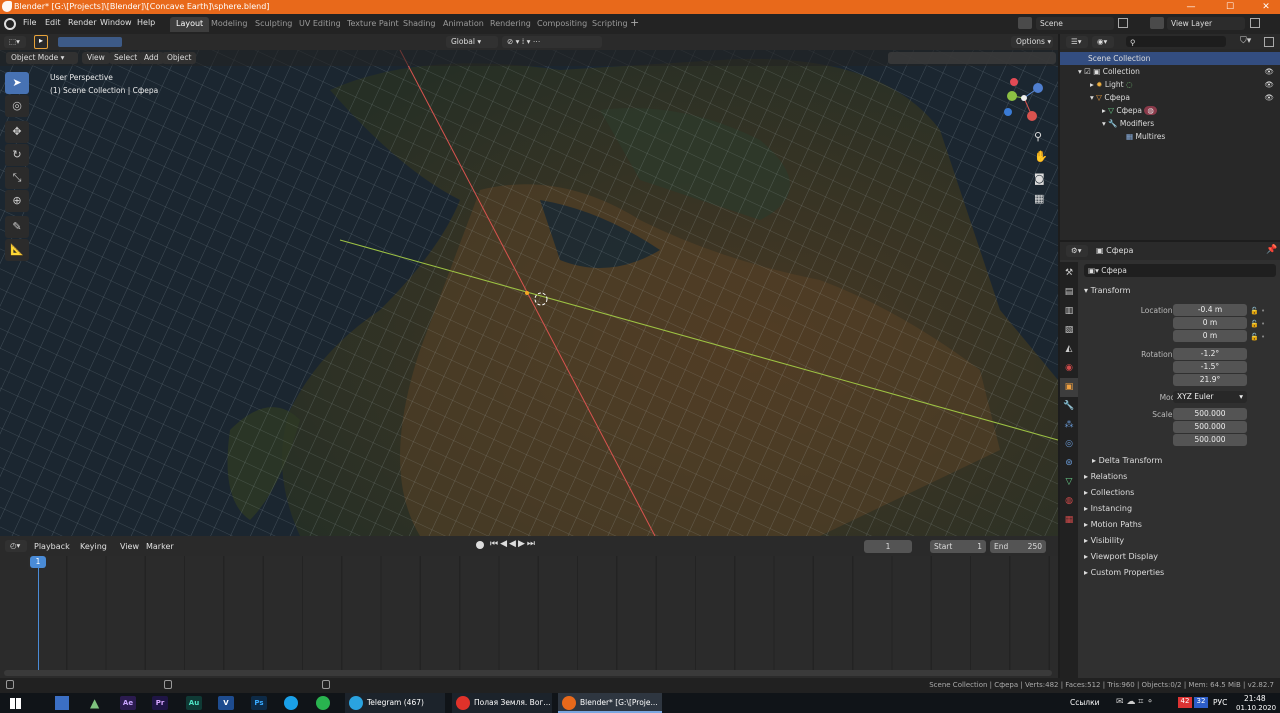  Describe the element at coordinates (1069, 368) in the screenshot. I see `world-tab-icon: ◉` at that location.